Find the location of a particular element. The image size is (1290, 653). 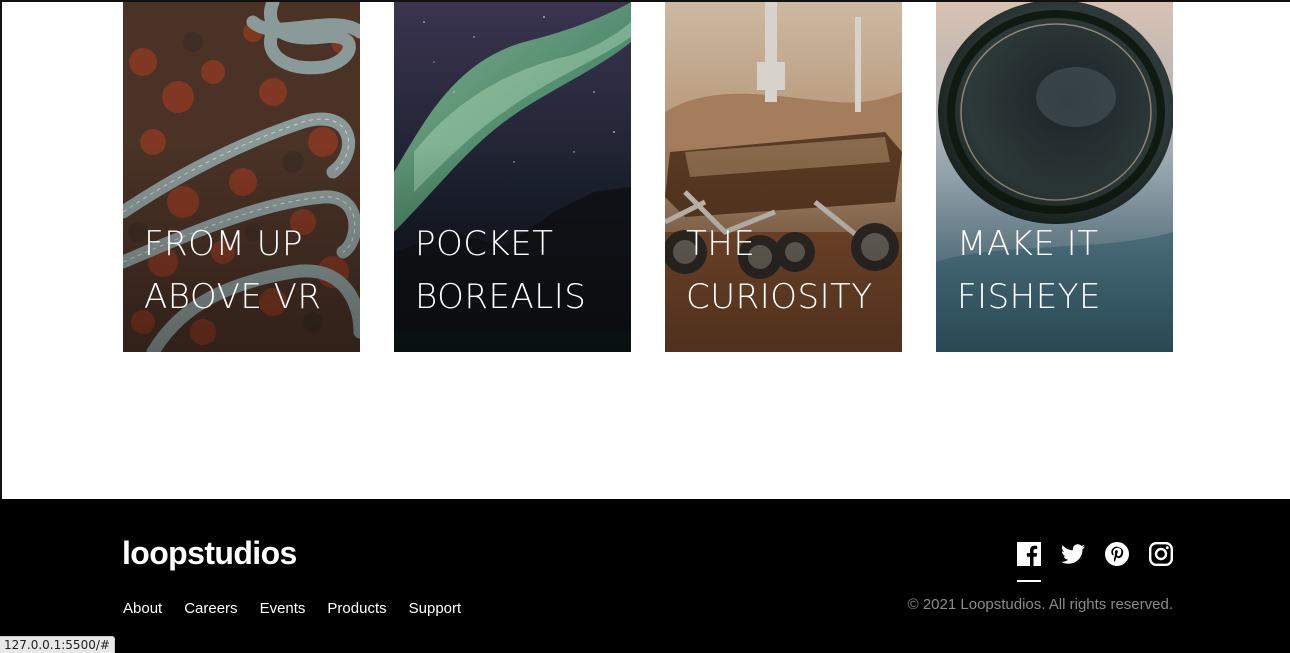

card-title: THE CURIOSITY is located at coordinates (791, 271).